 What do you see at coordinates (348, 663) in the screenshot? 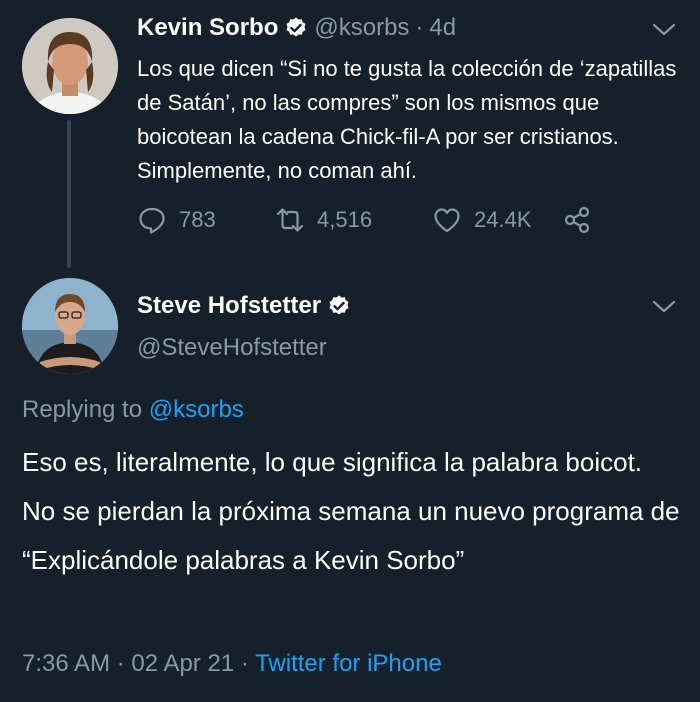
I see `reply-source: Twitter for iPhone` at bounding box center [348, 663].